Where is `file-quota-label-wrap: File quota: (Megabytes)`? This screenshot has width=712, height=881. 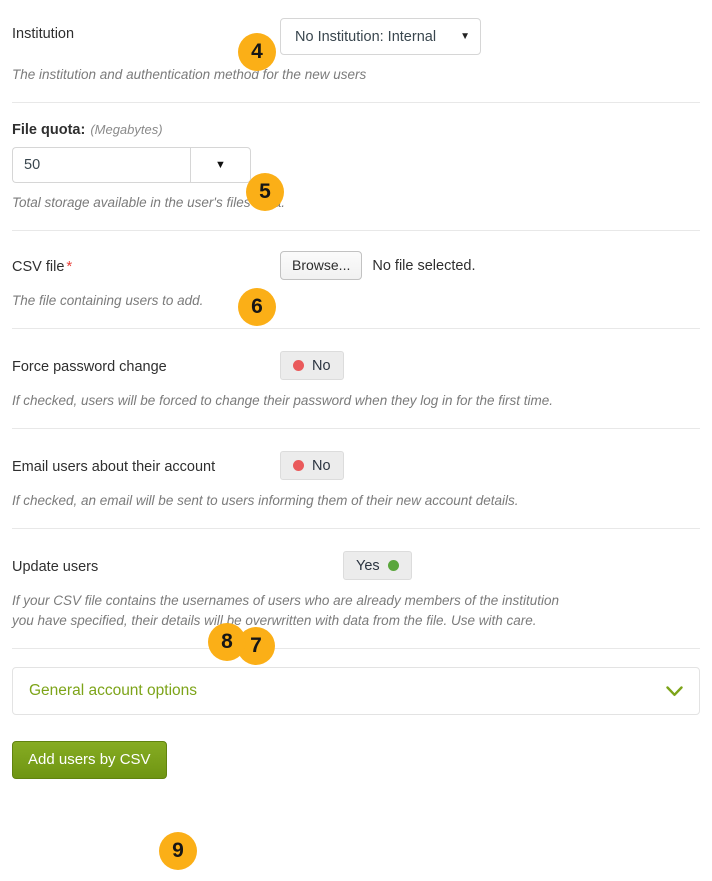
file-quota-label-wrap: File quota: (Megabytes) is located at coordinates (356, 129).